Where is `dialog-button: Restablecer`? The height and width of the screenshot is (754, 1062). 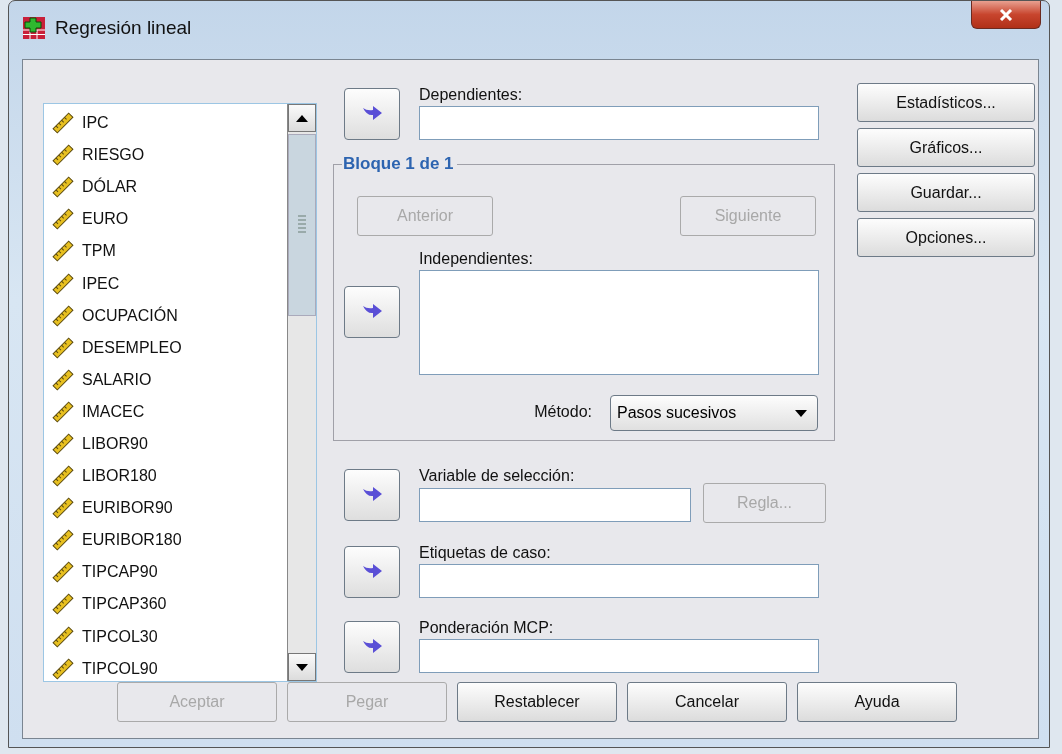 dialog-button: Restablecer is located at coordinates (537, 702).